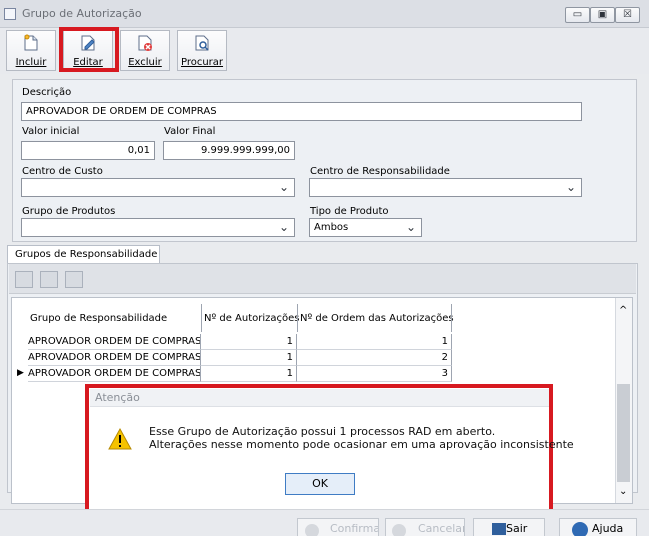  What do you see at coordinates (202, 62) in the screenshot?
I see `procurar-label: Procurar` at bounding box center [202, 62].